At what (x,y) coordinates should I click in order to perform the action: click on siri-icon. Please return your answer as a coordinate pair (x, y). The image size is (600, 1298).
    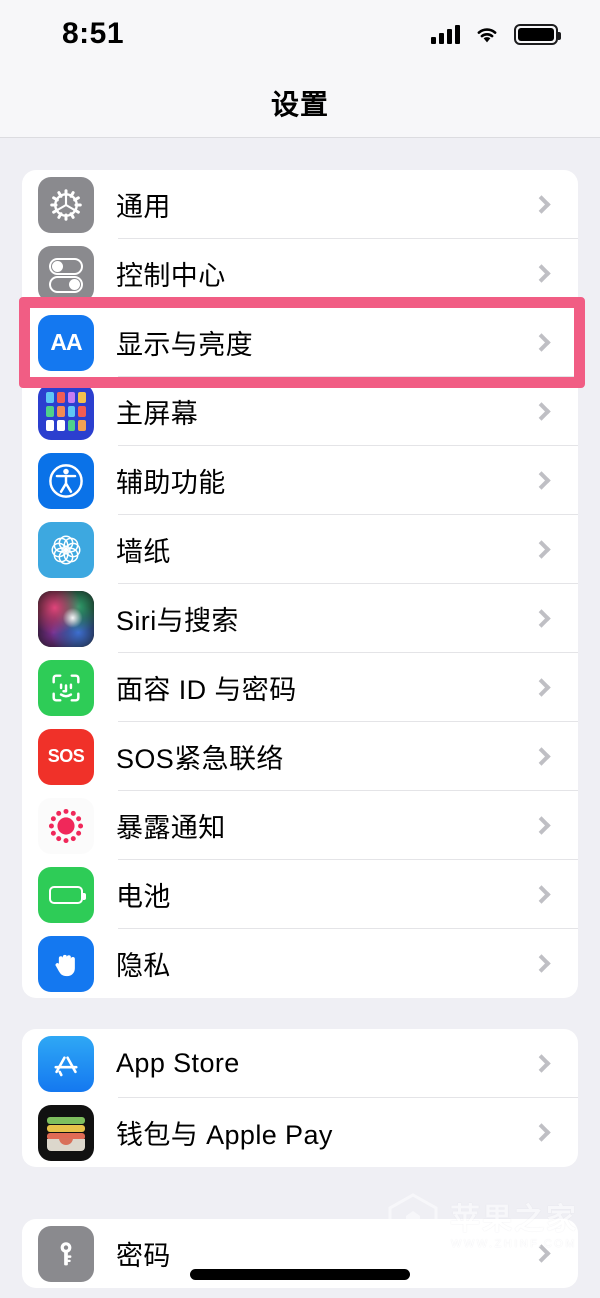
    Looking at the image, I should click on (66, 618).